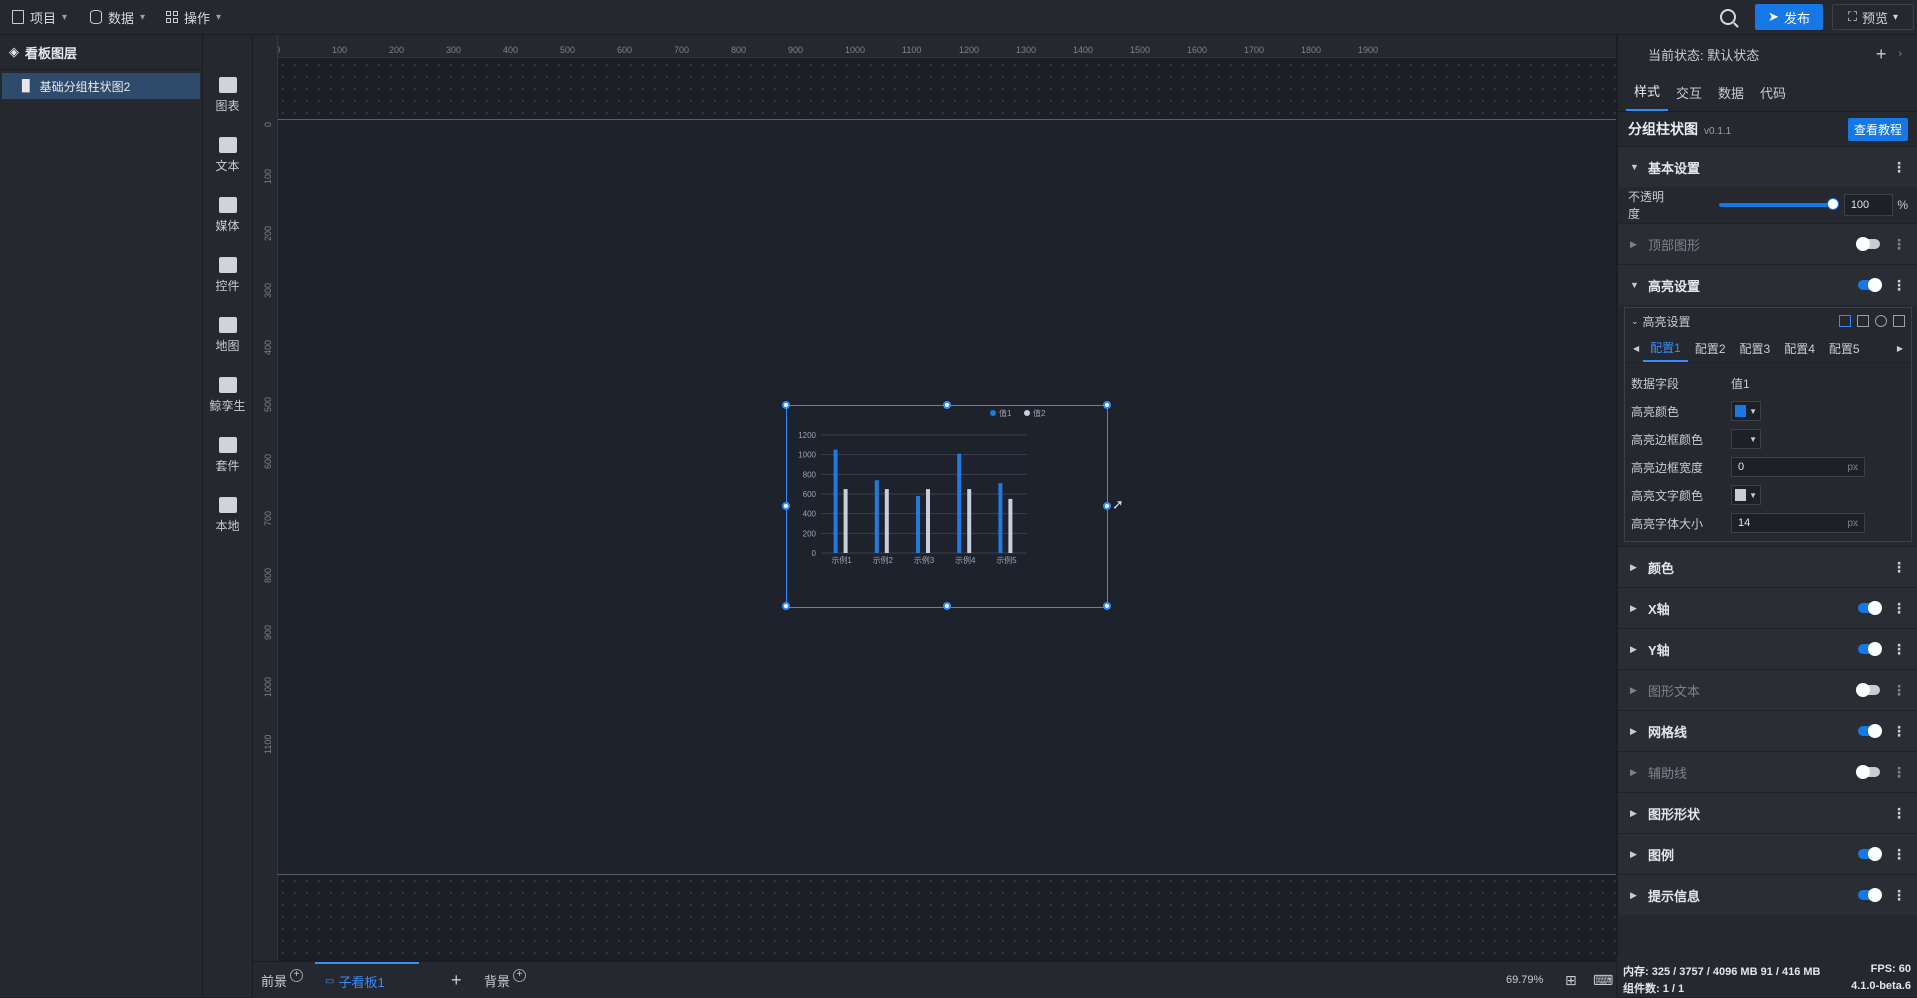 The image size is (1917, 998). I want to click on next-arrow-icon: ▶, so click(1900, 348).